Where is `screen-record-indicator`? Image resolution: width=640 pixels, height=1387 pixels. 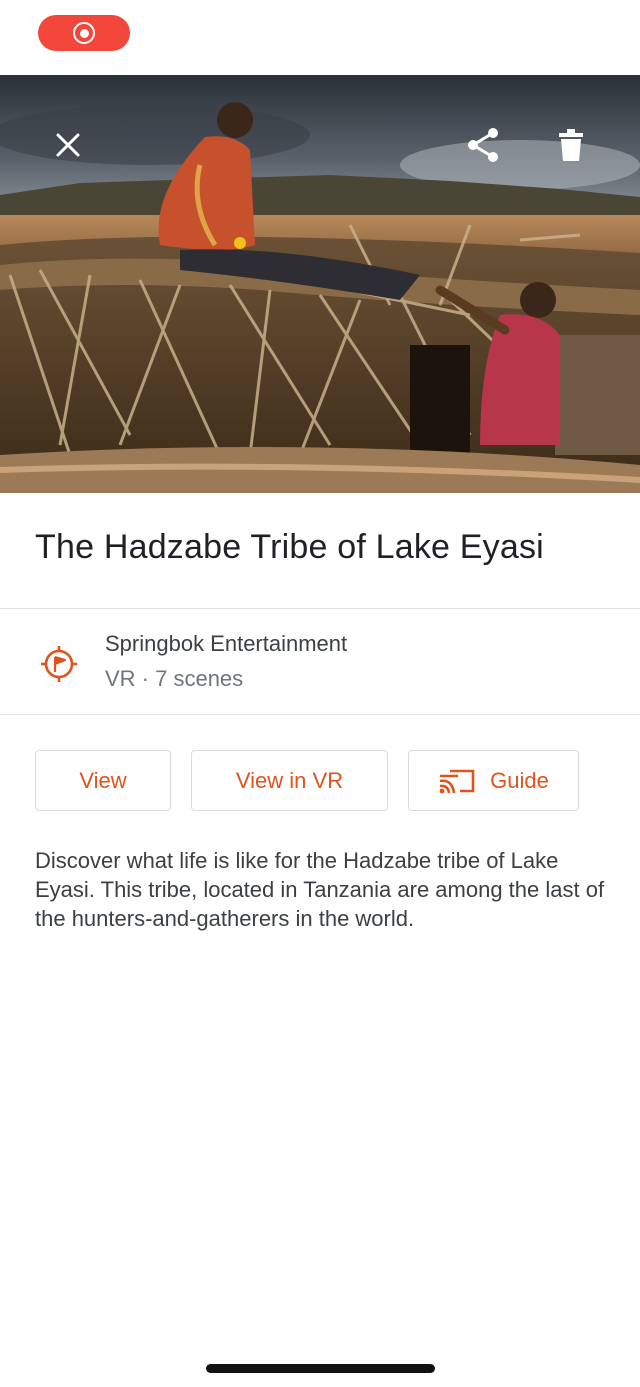 screen-record-indicator is located at coordinates (84, 33).